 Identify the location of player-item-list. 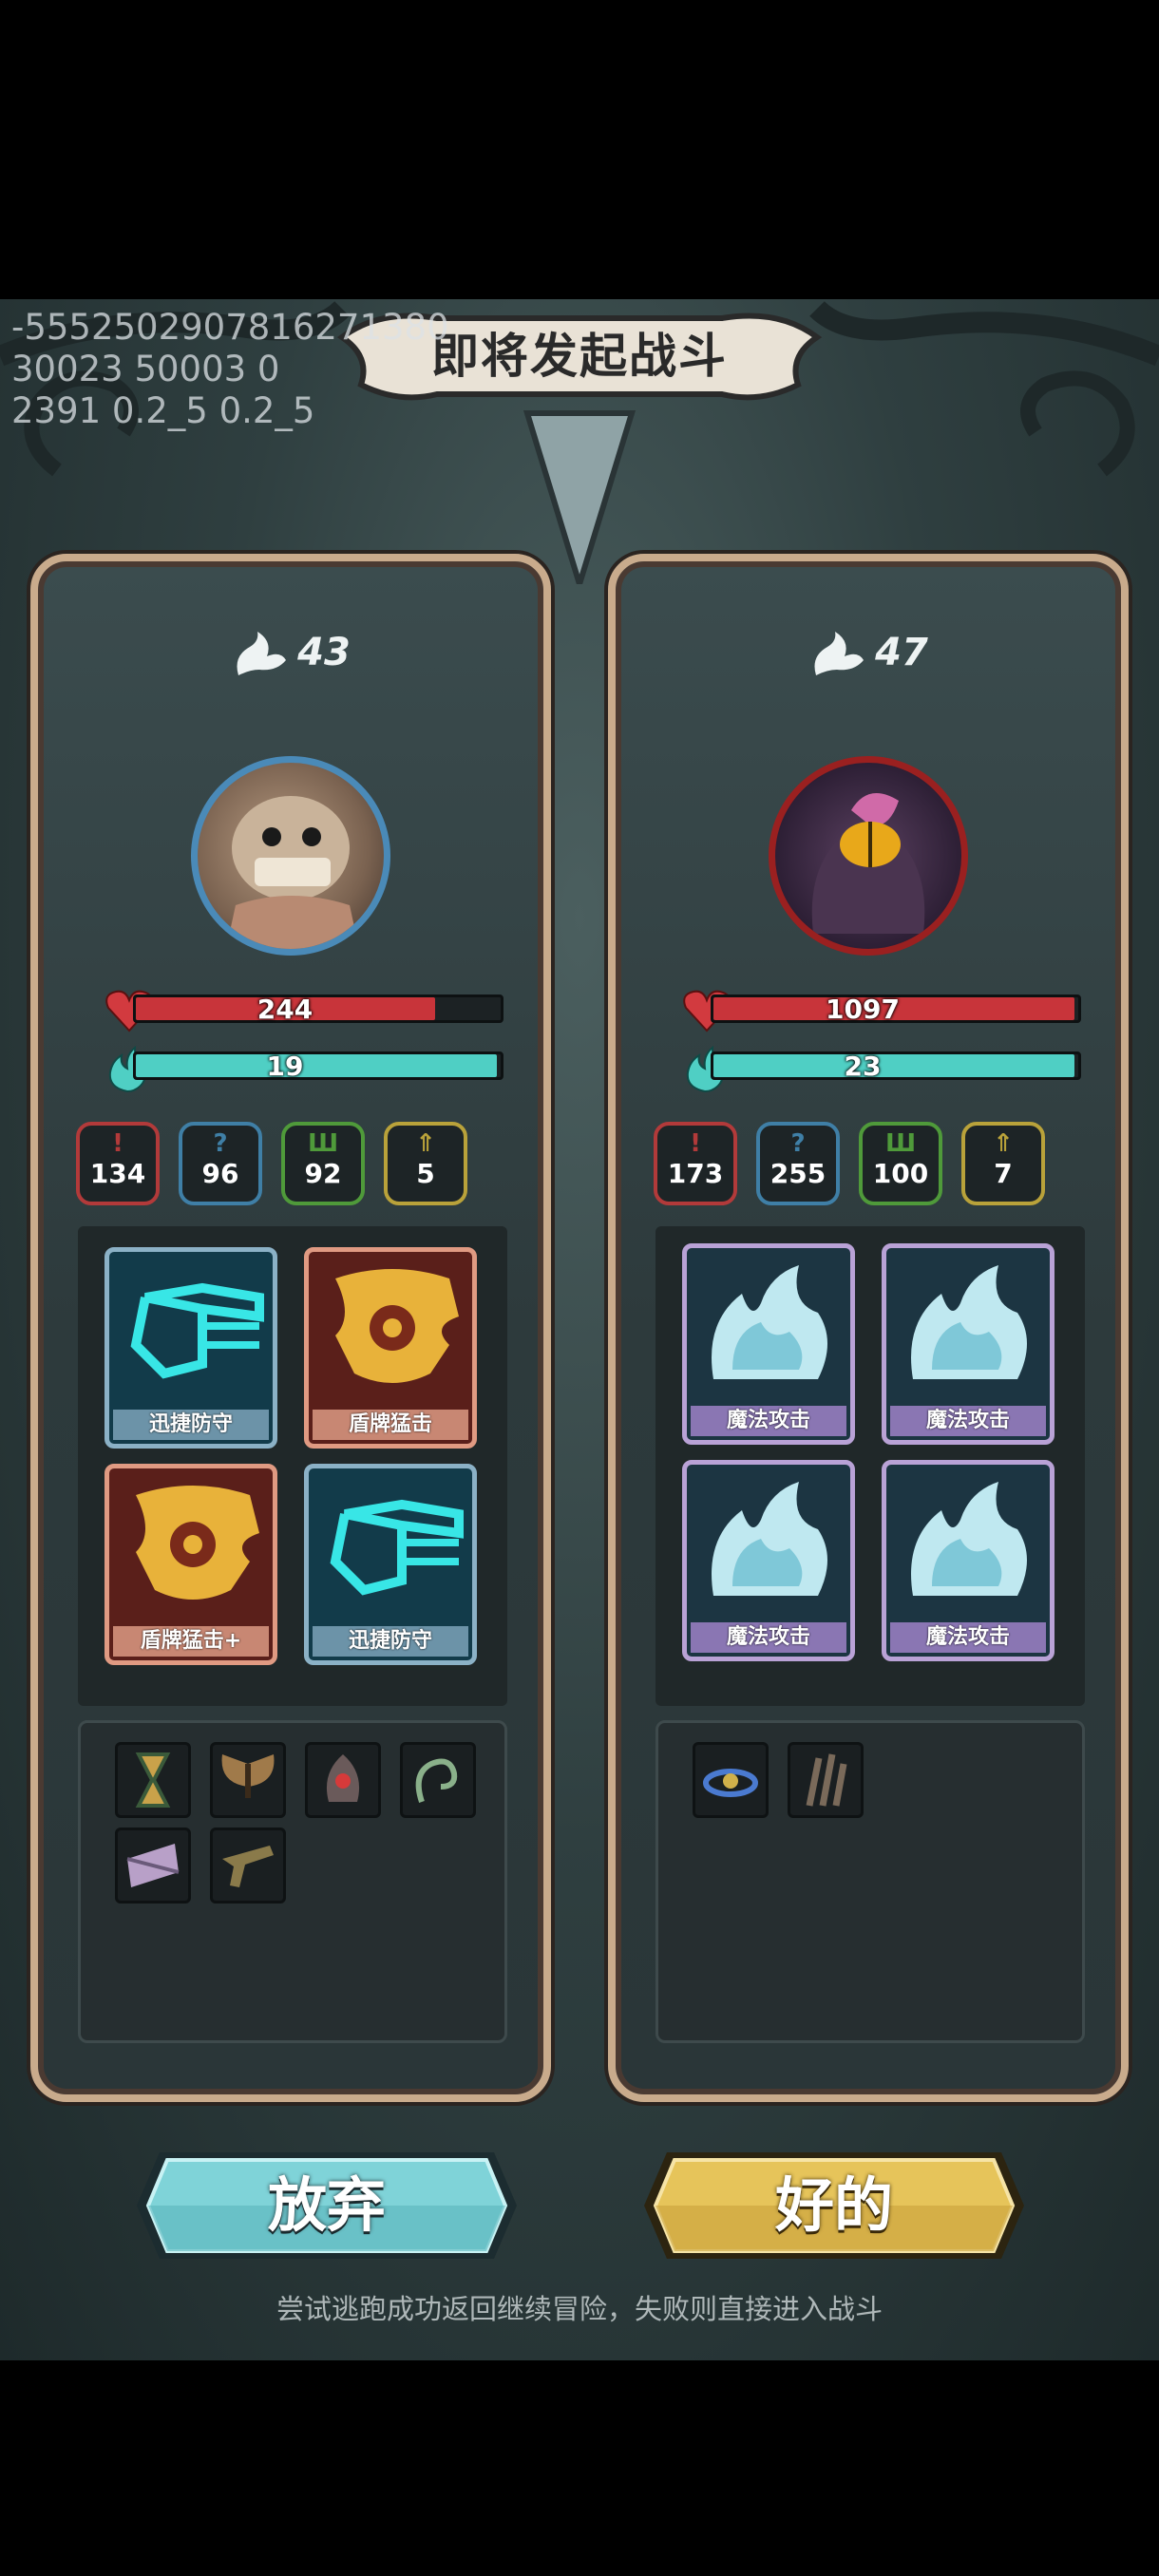
(292, 1881).